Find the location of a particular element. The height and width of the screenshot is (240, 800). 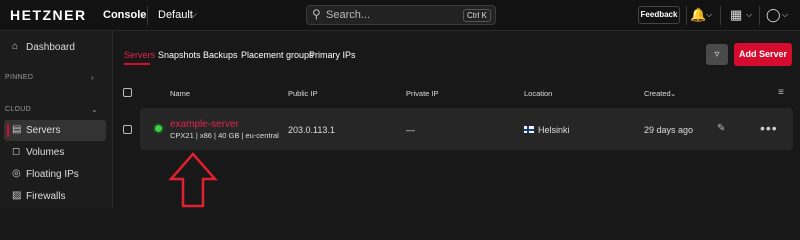

filter-icon: ▿ is located at coordinates (717, 54).